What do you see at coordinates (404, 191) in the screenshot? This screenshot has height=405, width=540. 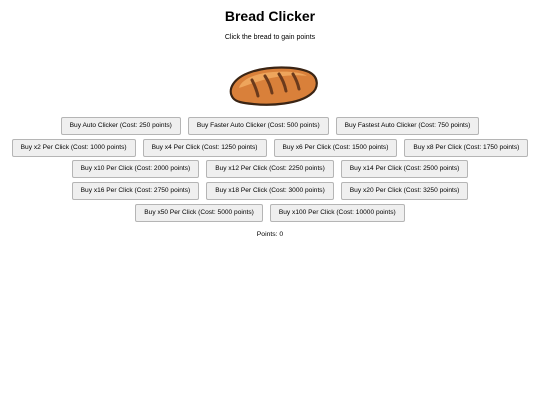 I see `buy-x20-per-click-button: Buy x20 Per Click (Cost: 3250 points)` at bounding box center [404, 191].